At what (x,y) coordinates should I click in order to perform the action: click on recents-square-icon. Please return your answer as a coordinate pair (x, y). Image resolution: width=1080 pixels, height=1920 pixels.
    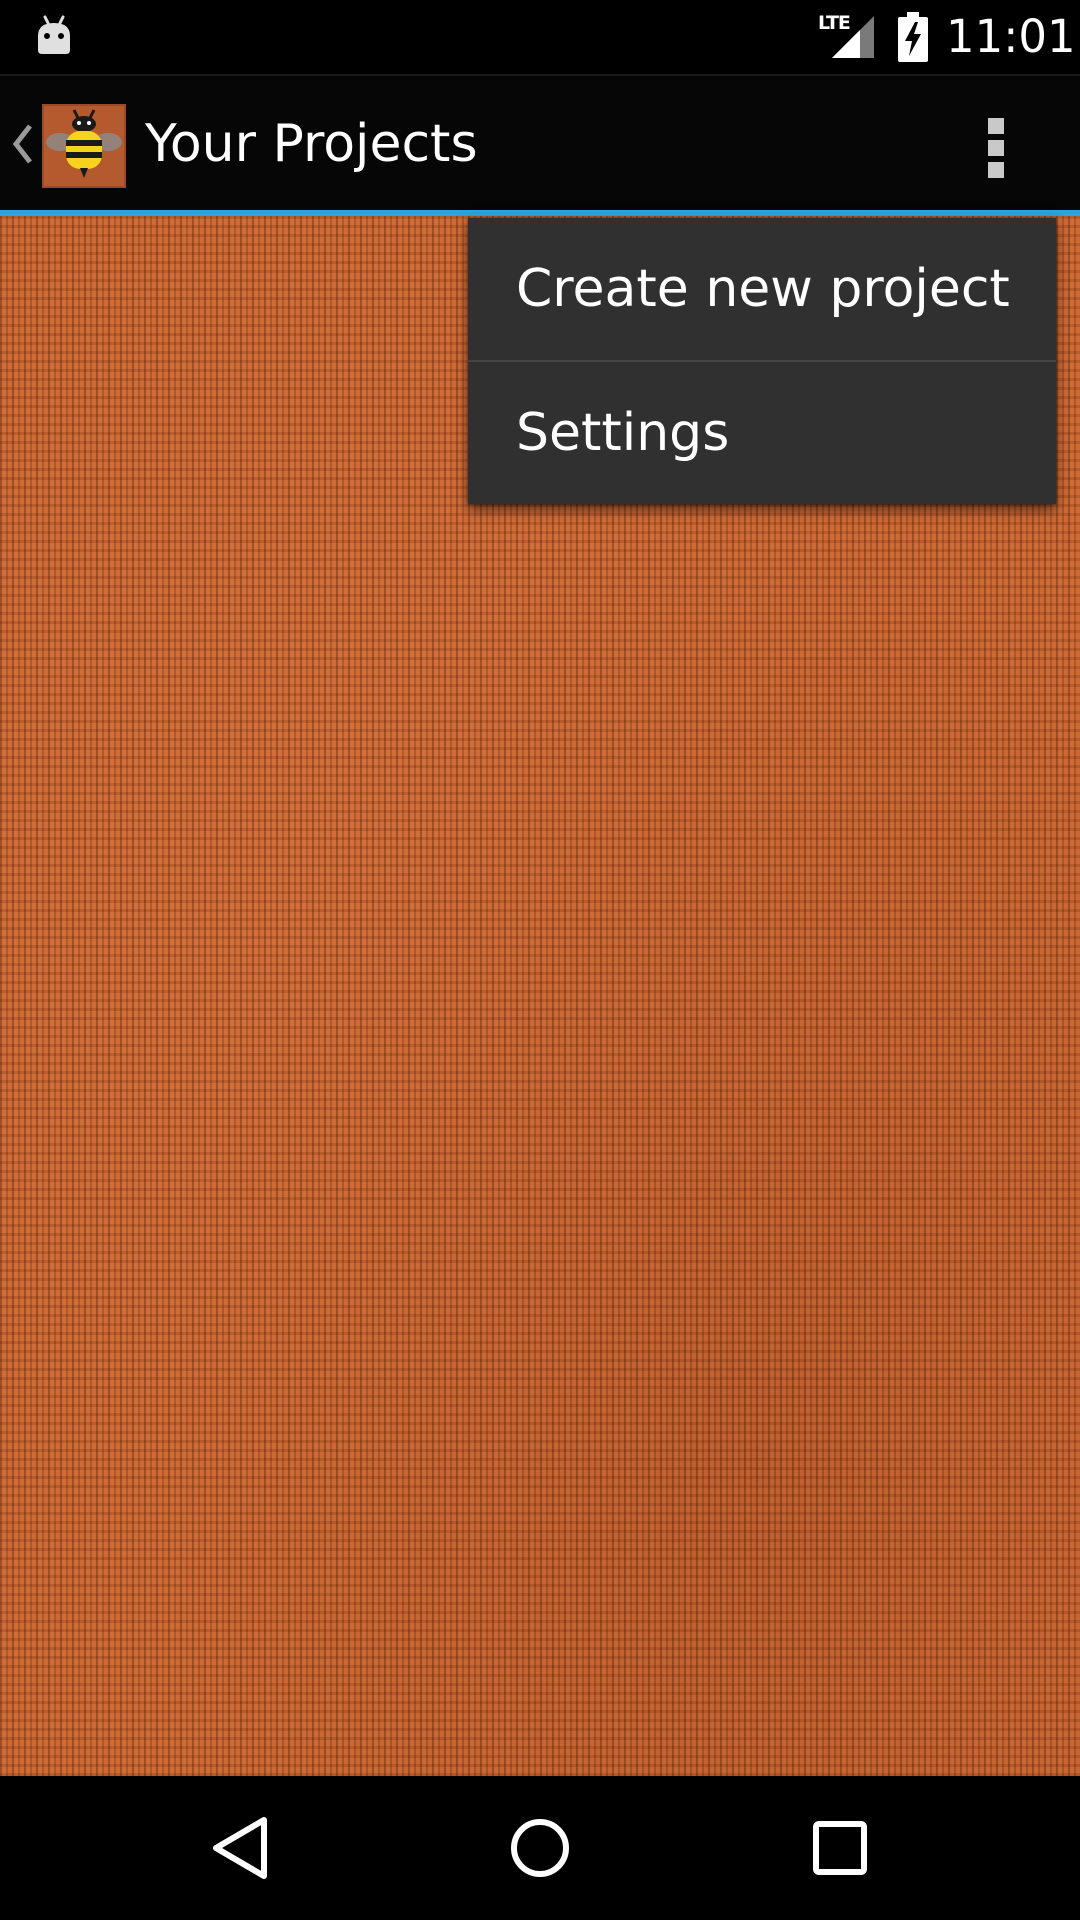
    Looking at the image, I should click on (840, 1848).